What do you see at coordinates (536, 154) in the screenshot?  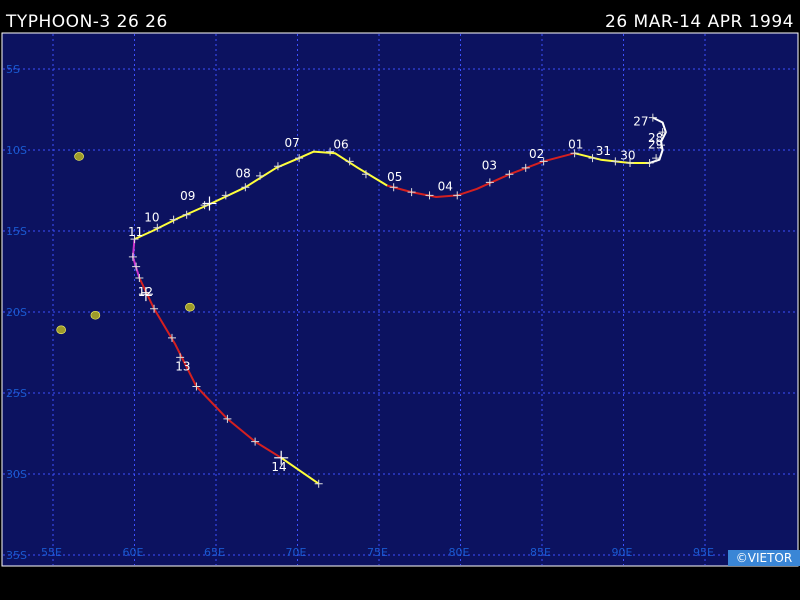 I see `day-label-02: 02` at bounding box center [536, 154].